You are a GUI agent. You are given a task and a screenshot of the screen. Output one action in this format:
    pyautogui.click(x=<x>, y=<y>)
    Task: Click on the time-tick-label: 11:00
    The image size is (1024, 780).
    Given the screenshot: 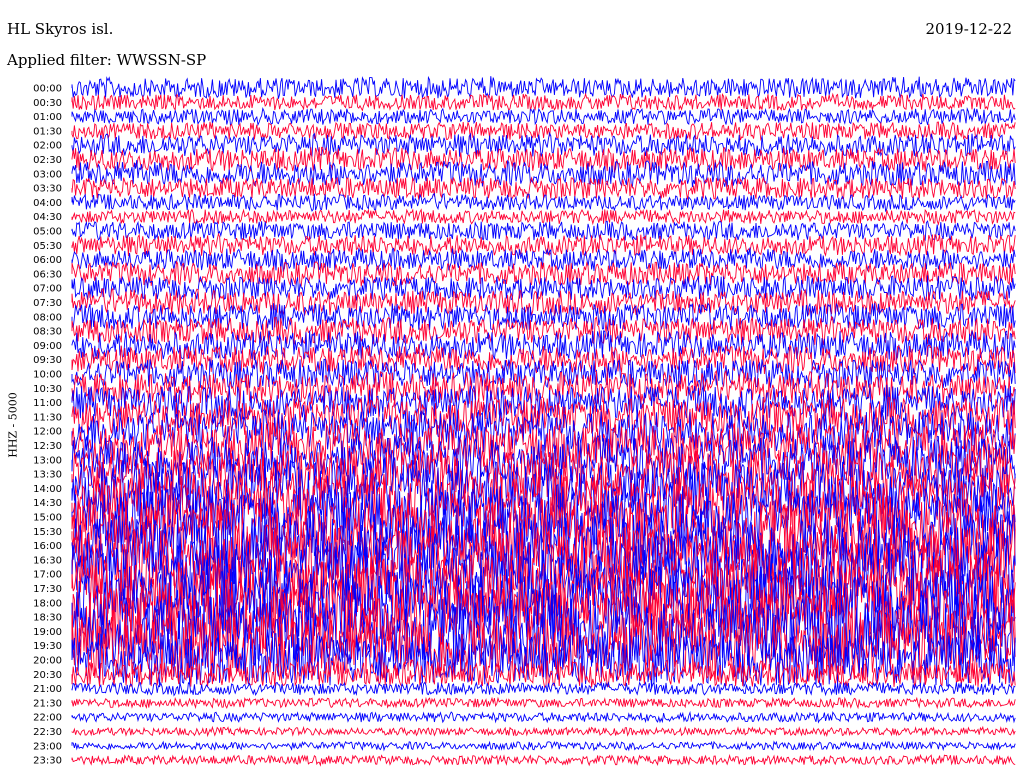 What is the action you would take?
    pyautogui.click(x=47, y=403)
    